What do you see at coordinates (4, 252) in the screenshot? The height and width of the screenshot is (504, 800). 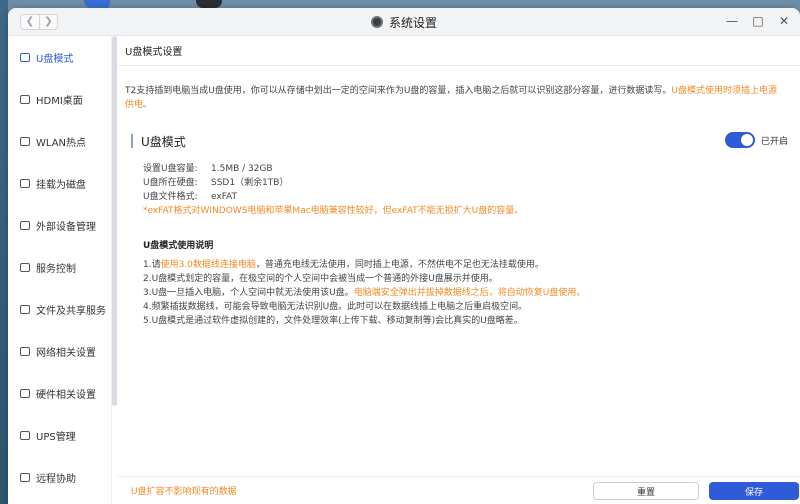 I see `desktop-backdrop` at bounding box center [4, 252].